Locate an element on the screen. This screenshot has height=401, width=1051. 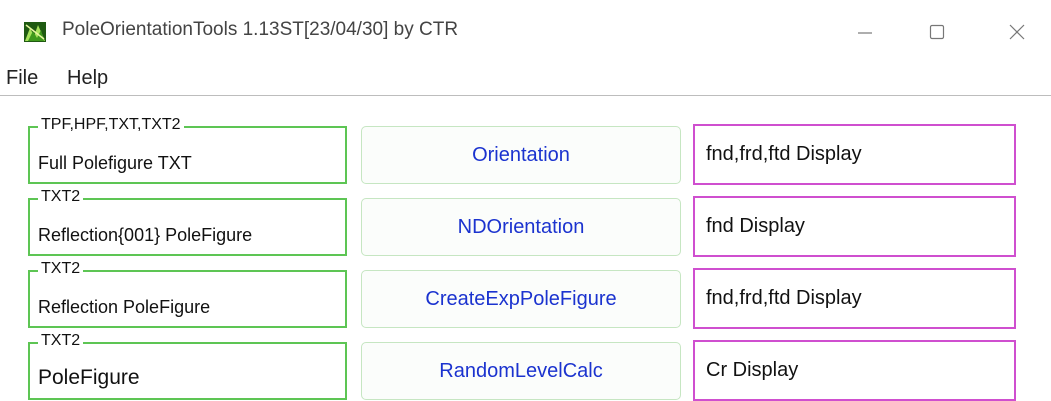
menu-file: File is located at coordinates (22, 78).